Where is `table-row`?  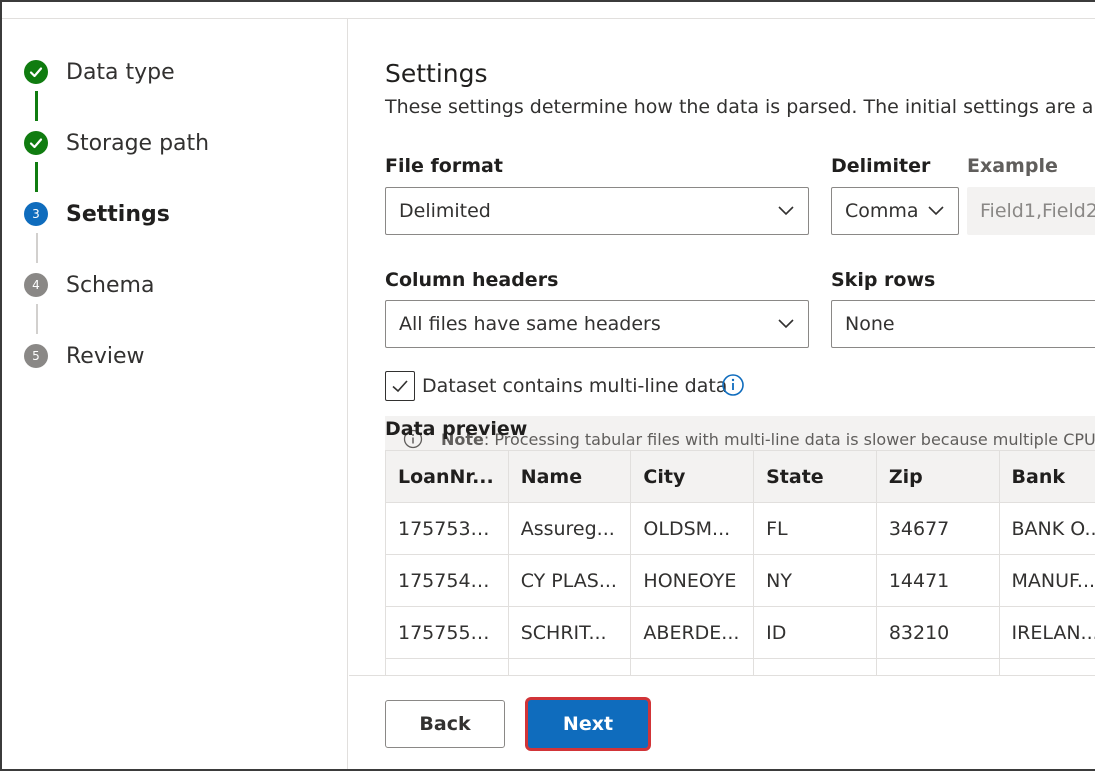 table-row is located at coordinates (740, 666).